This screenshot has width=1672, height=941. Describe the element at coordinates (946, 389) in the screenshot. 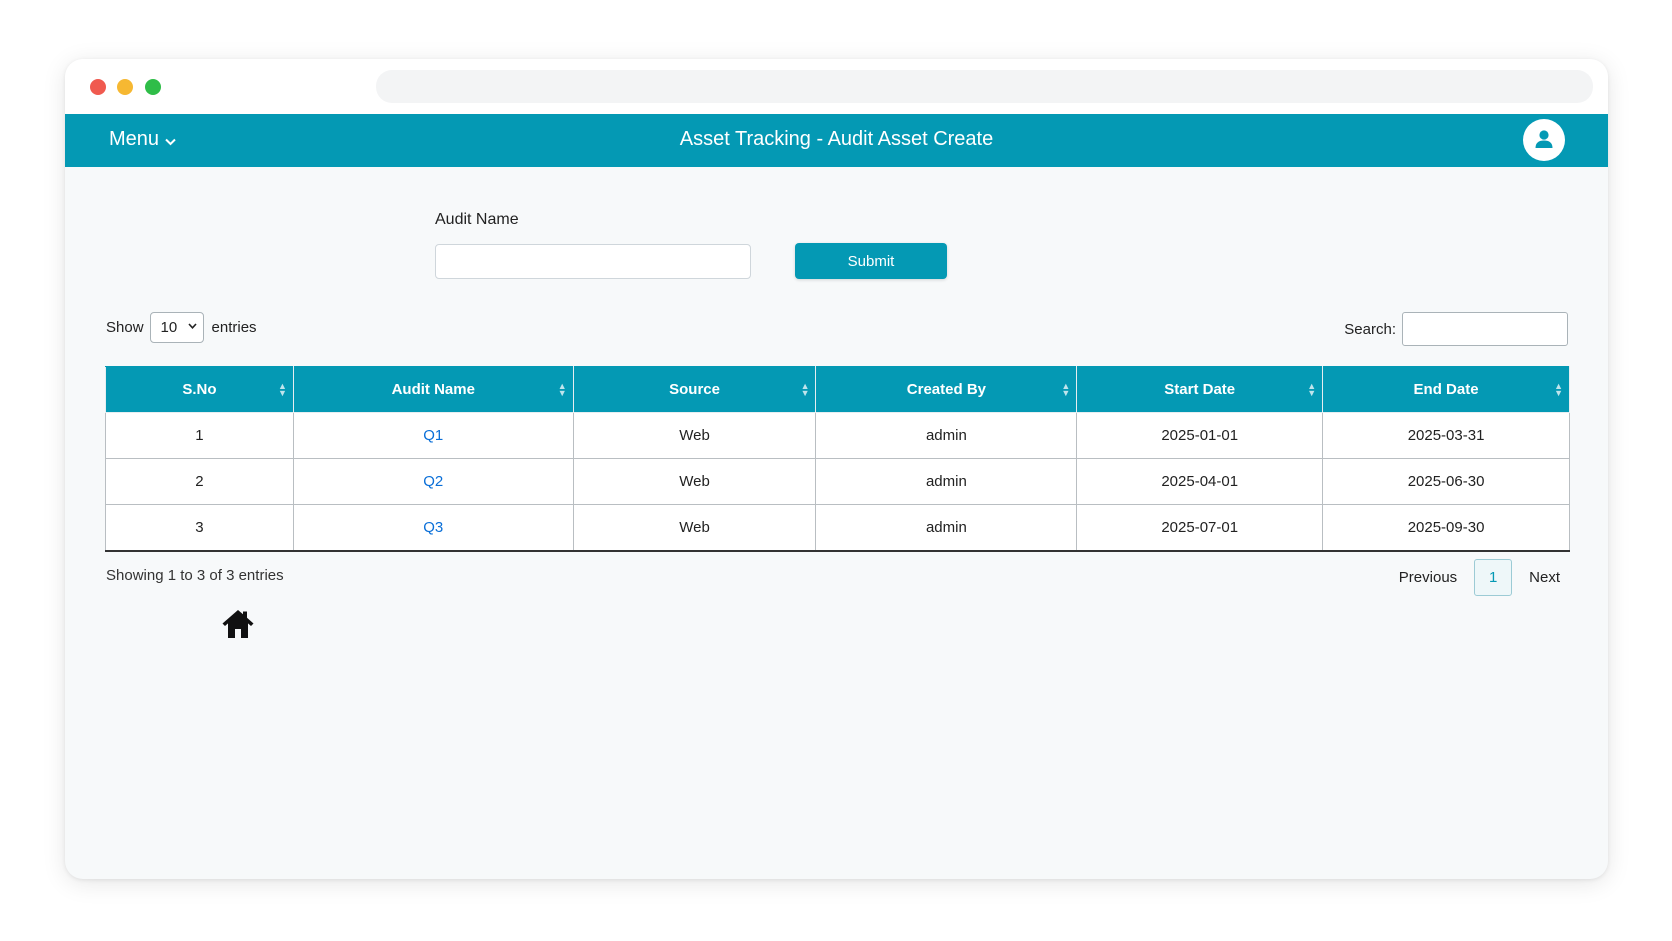

I see `column-header-created-by: Created By ▲ ▼` at that location.